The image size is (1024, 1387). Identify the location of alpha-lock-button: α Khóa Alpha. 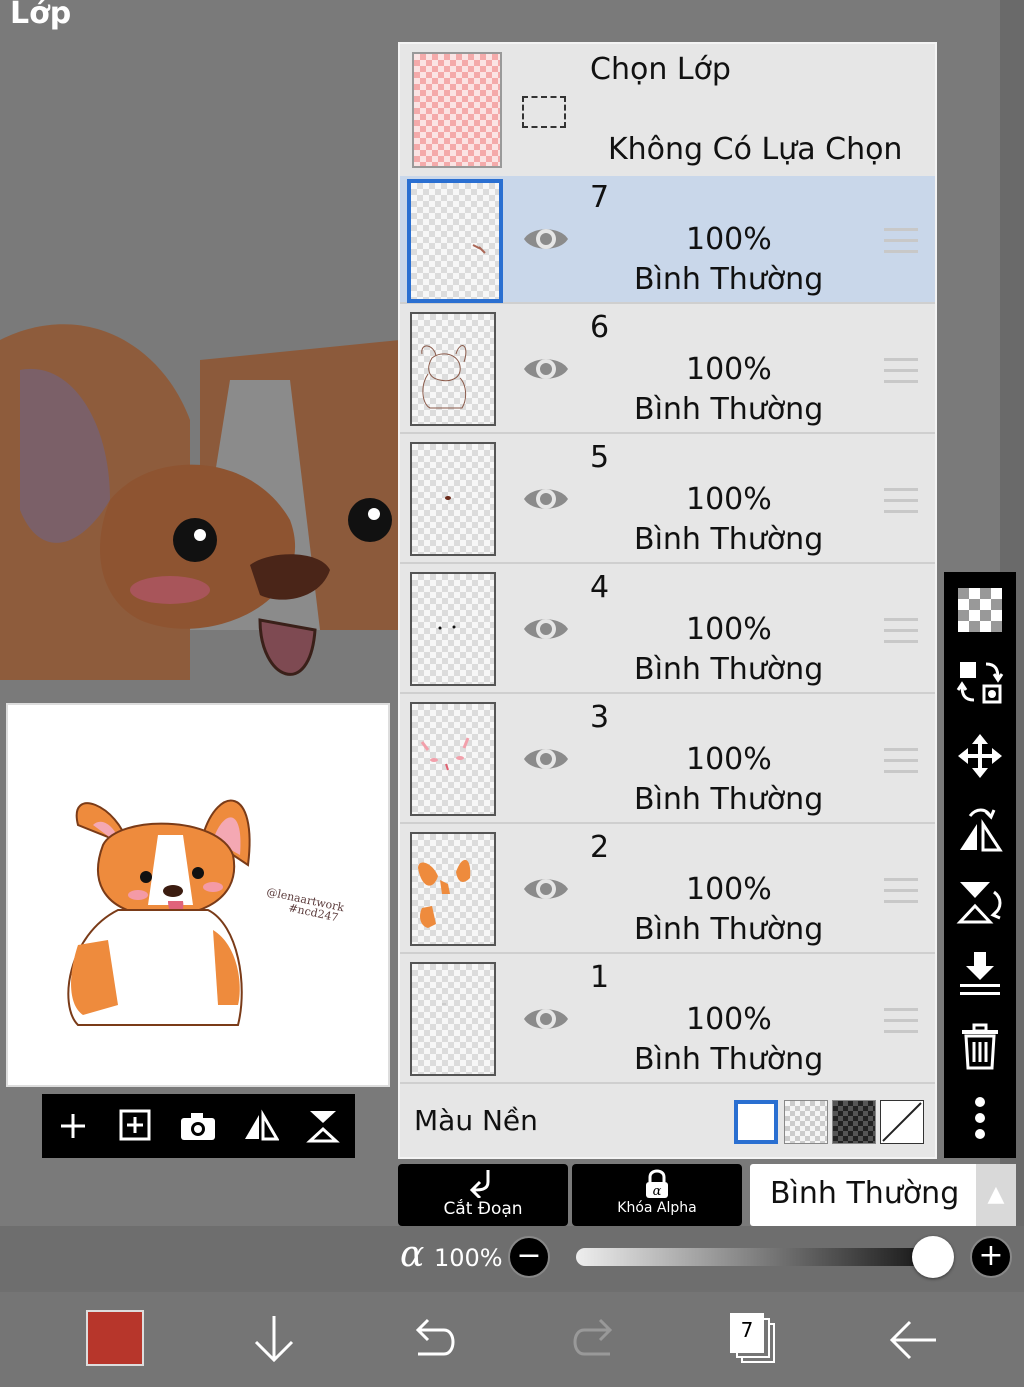
(657, 1195).